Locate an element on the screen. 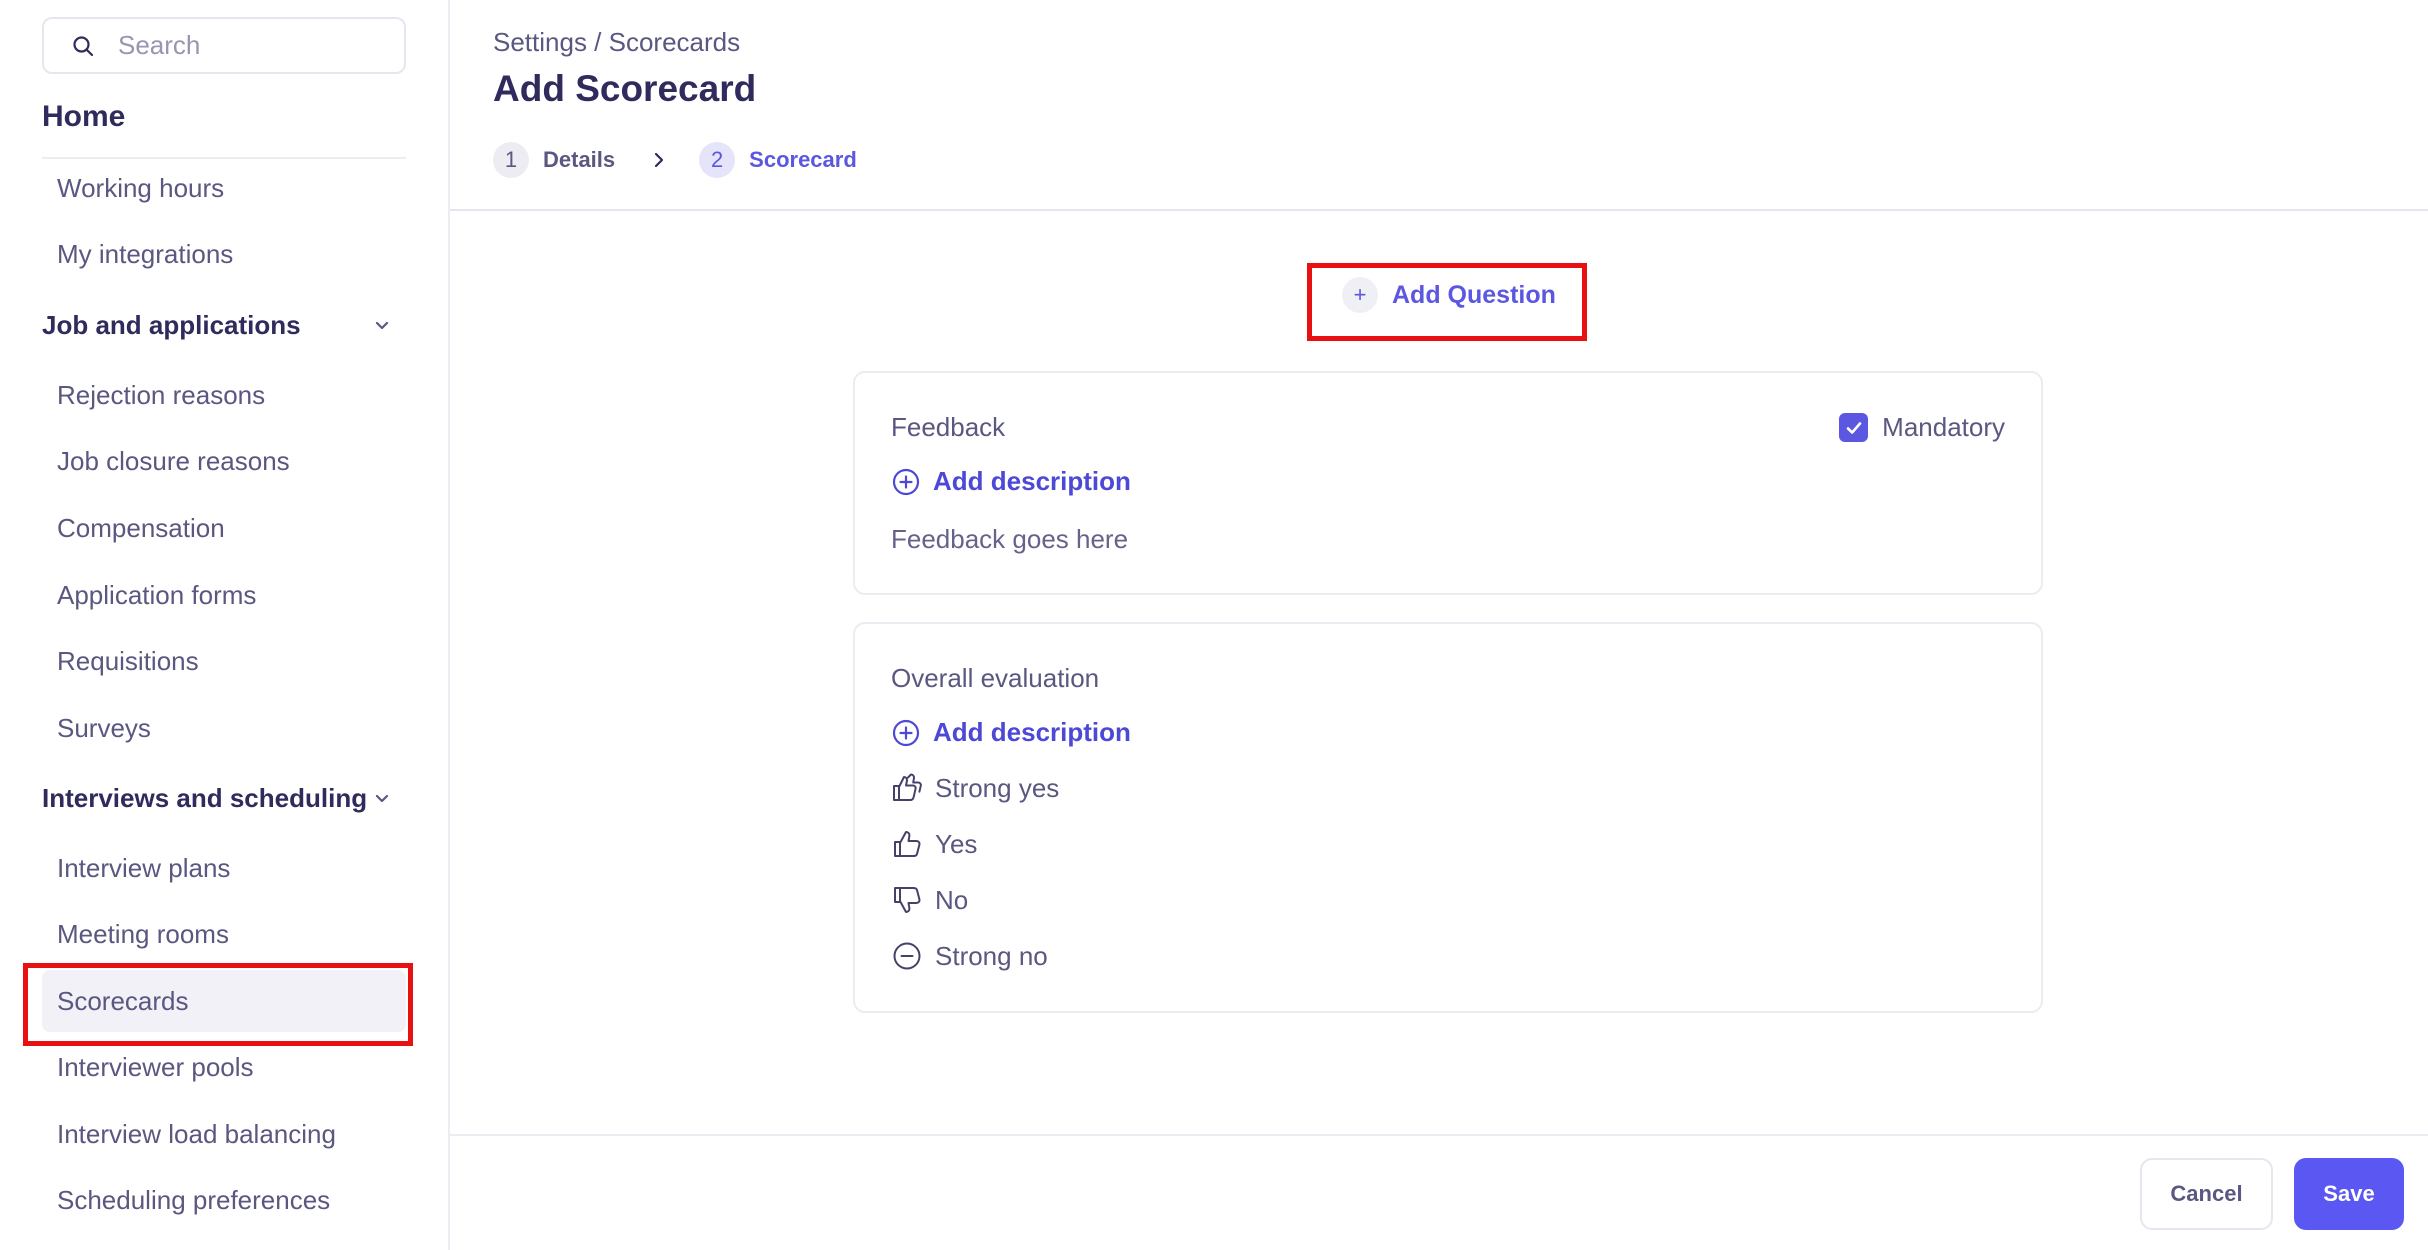  sidebar-section-interviews-and-scheduling: Interviews and scheduling is located at coordinates (224, 798).